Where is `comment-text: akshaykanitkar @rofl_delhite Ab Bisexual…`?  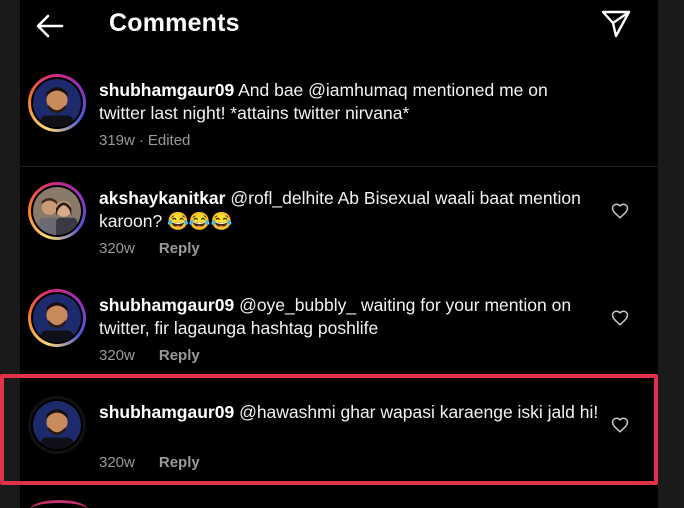 comment-text: akshaykanitkar @rofl_delhite Ab Bisexual… is located at coordinates (349, 209).